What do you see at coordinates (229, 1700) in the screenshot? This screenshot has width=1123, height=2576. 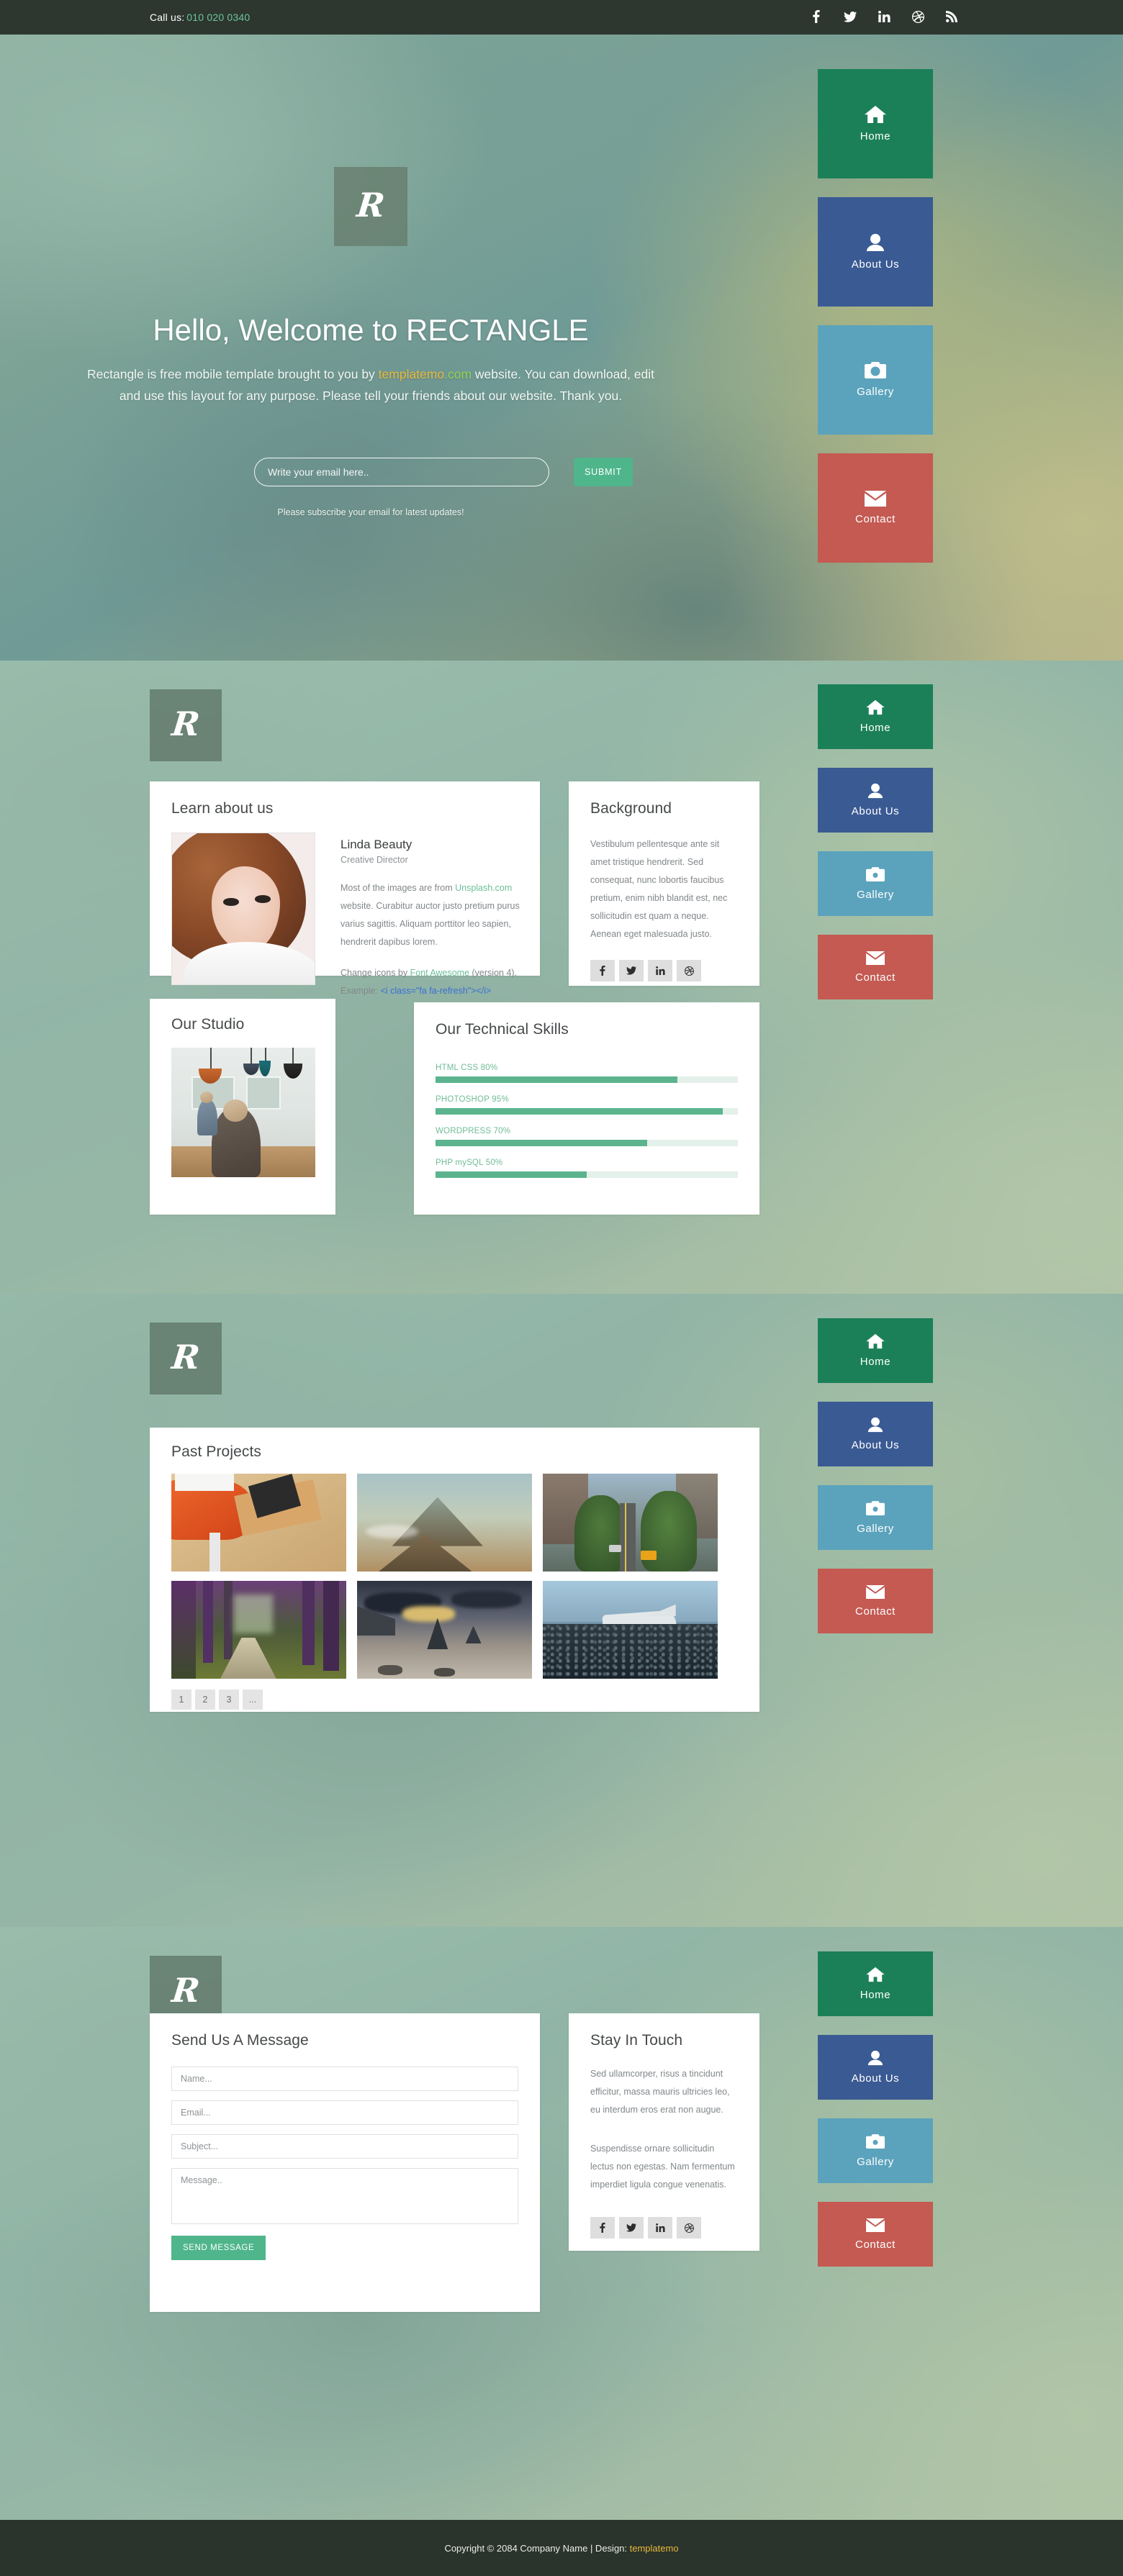 I see `pager-page-3: 3` at bounding box center [229, 1700].